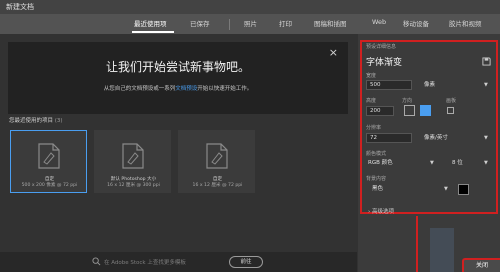  Describe the element at coordinates (436, 138) in the screenshot. I see `resolution-unit-select: 像素/英寸` at that location.